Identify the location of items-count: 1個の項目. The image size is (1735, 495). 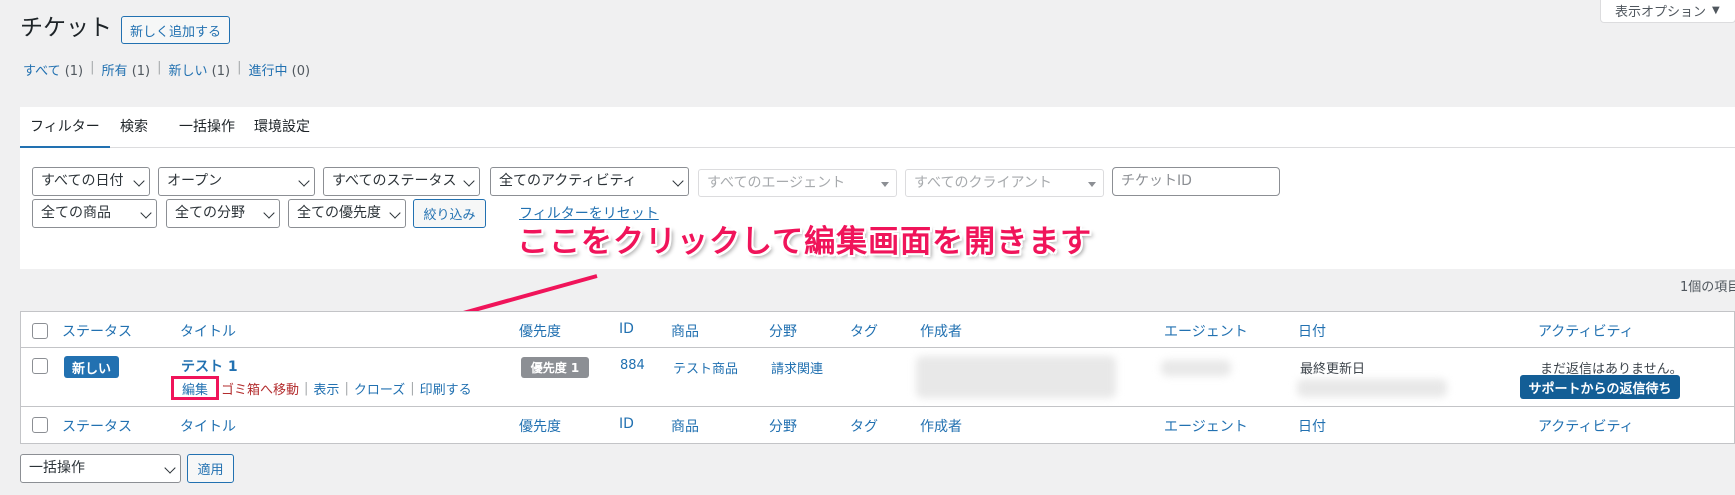
(1707, 287).